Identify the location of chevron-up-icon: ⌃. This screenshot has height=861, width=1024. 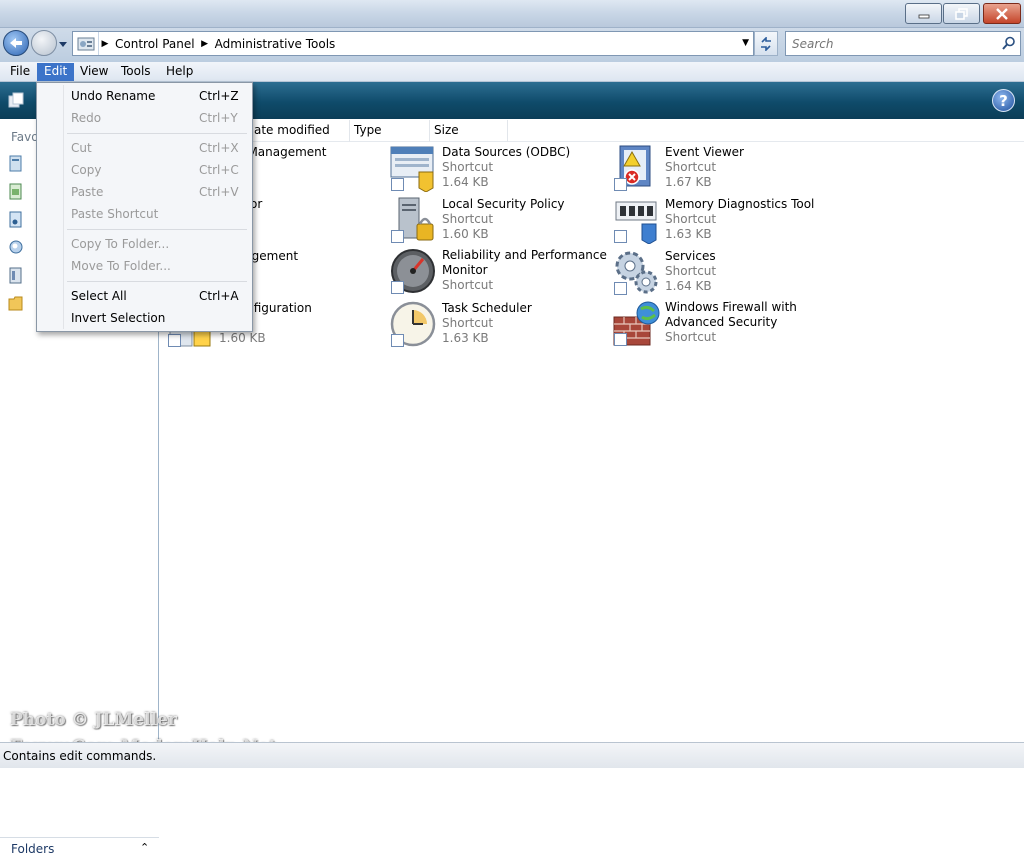
(144, 847).